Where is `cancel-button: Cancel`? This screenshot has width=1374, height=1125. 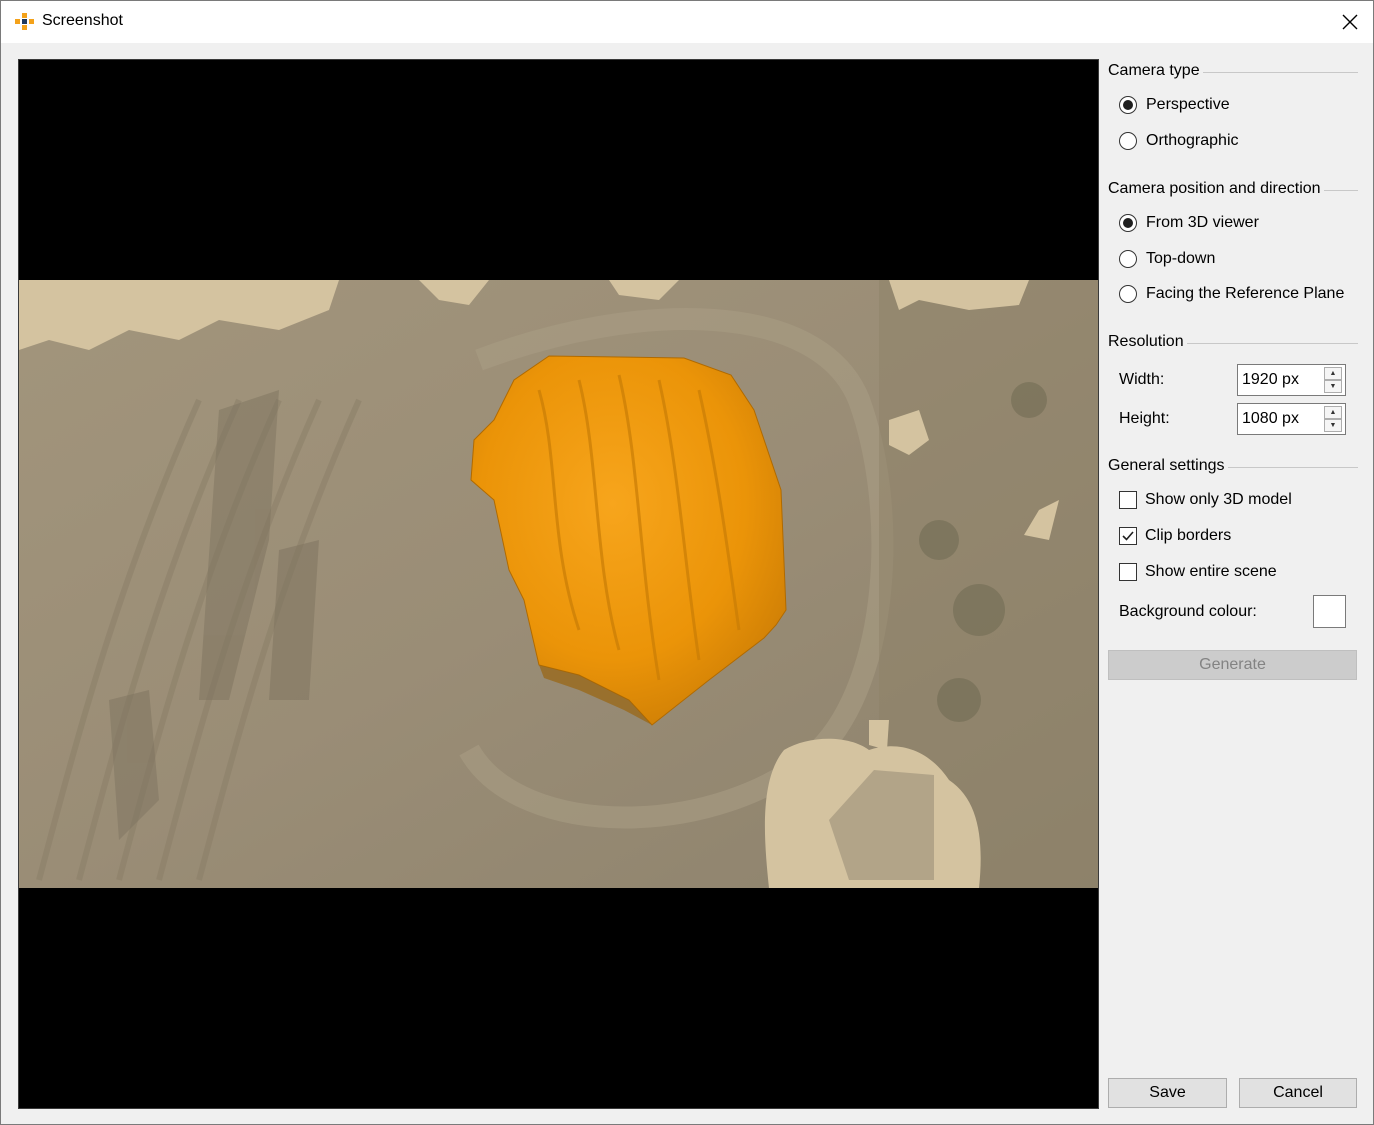 cancel-button: Cancel is located at coordinates (1298, 1093).